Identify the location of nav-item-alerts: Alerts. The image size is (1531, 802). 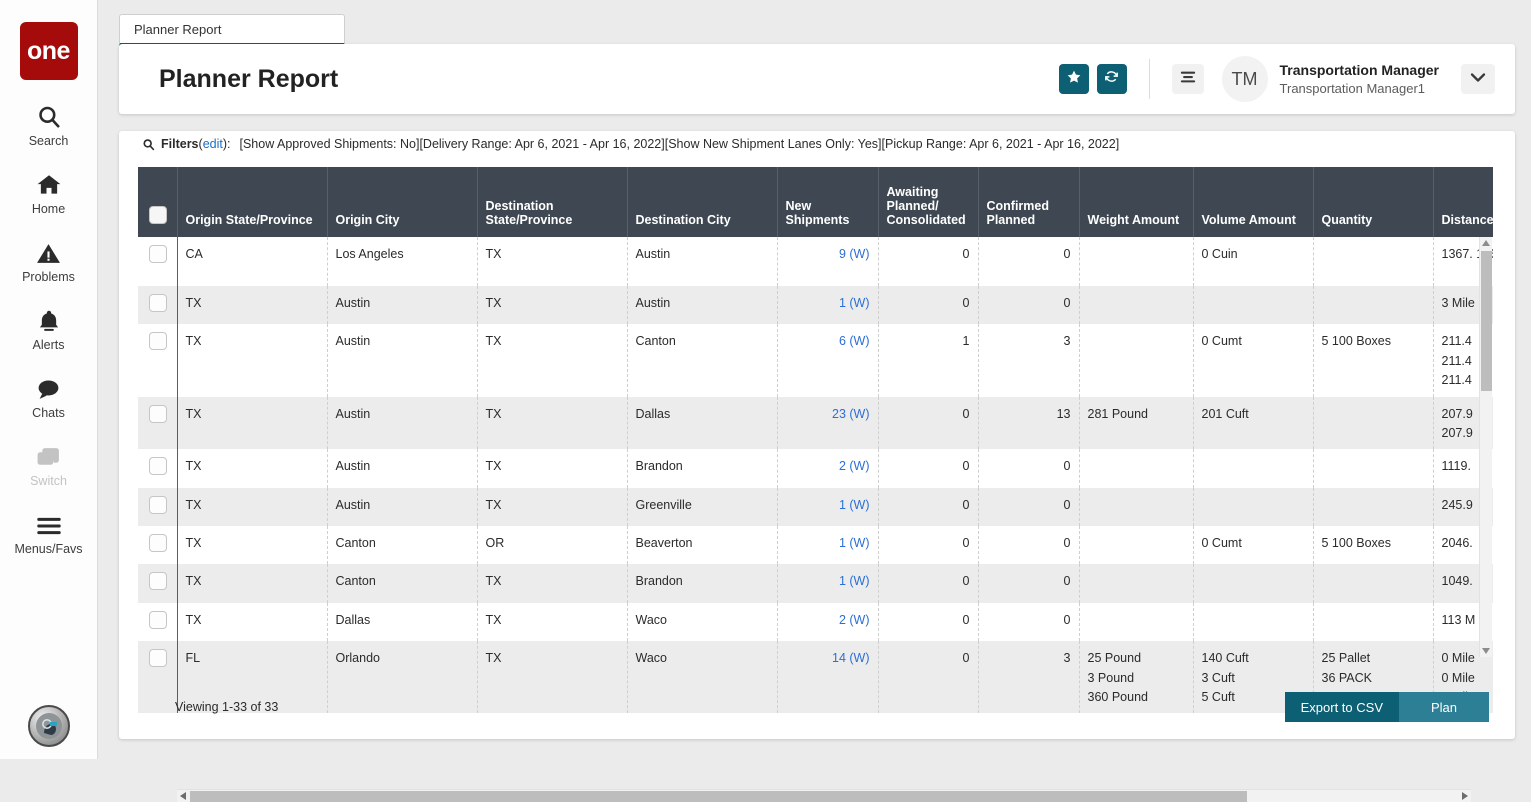
(49, 328).